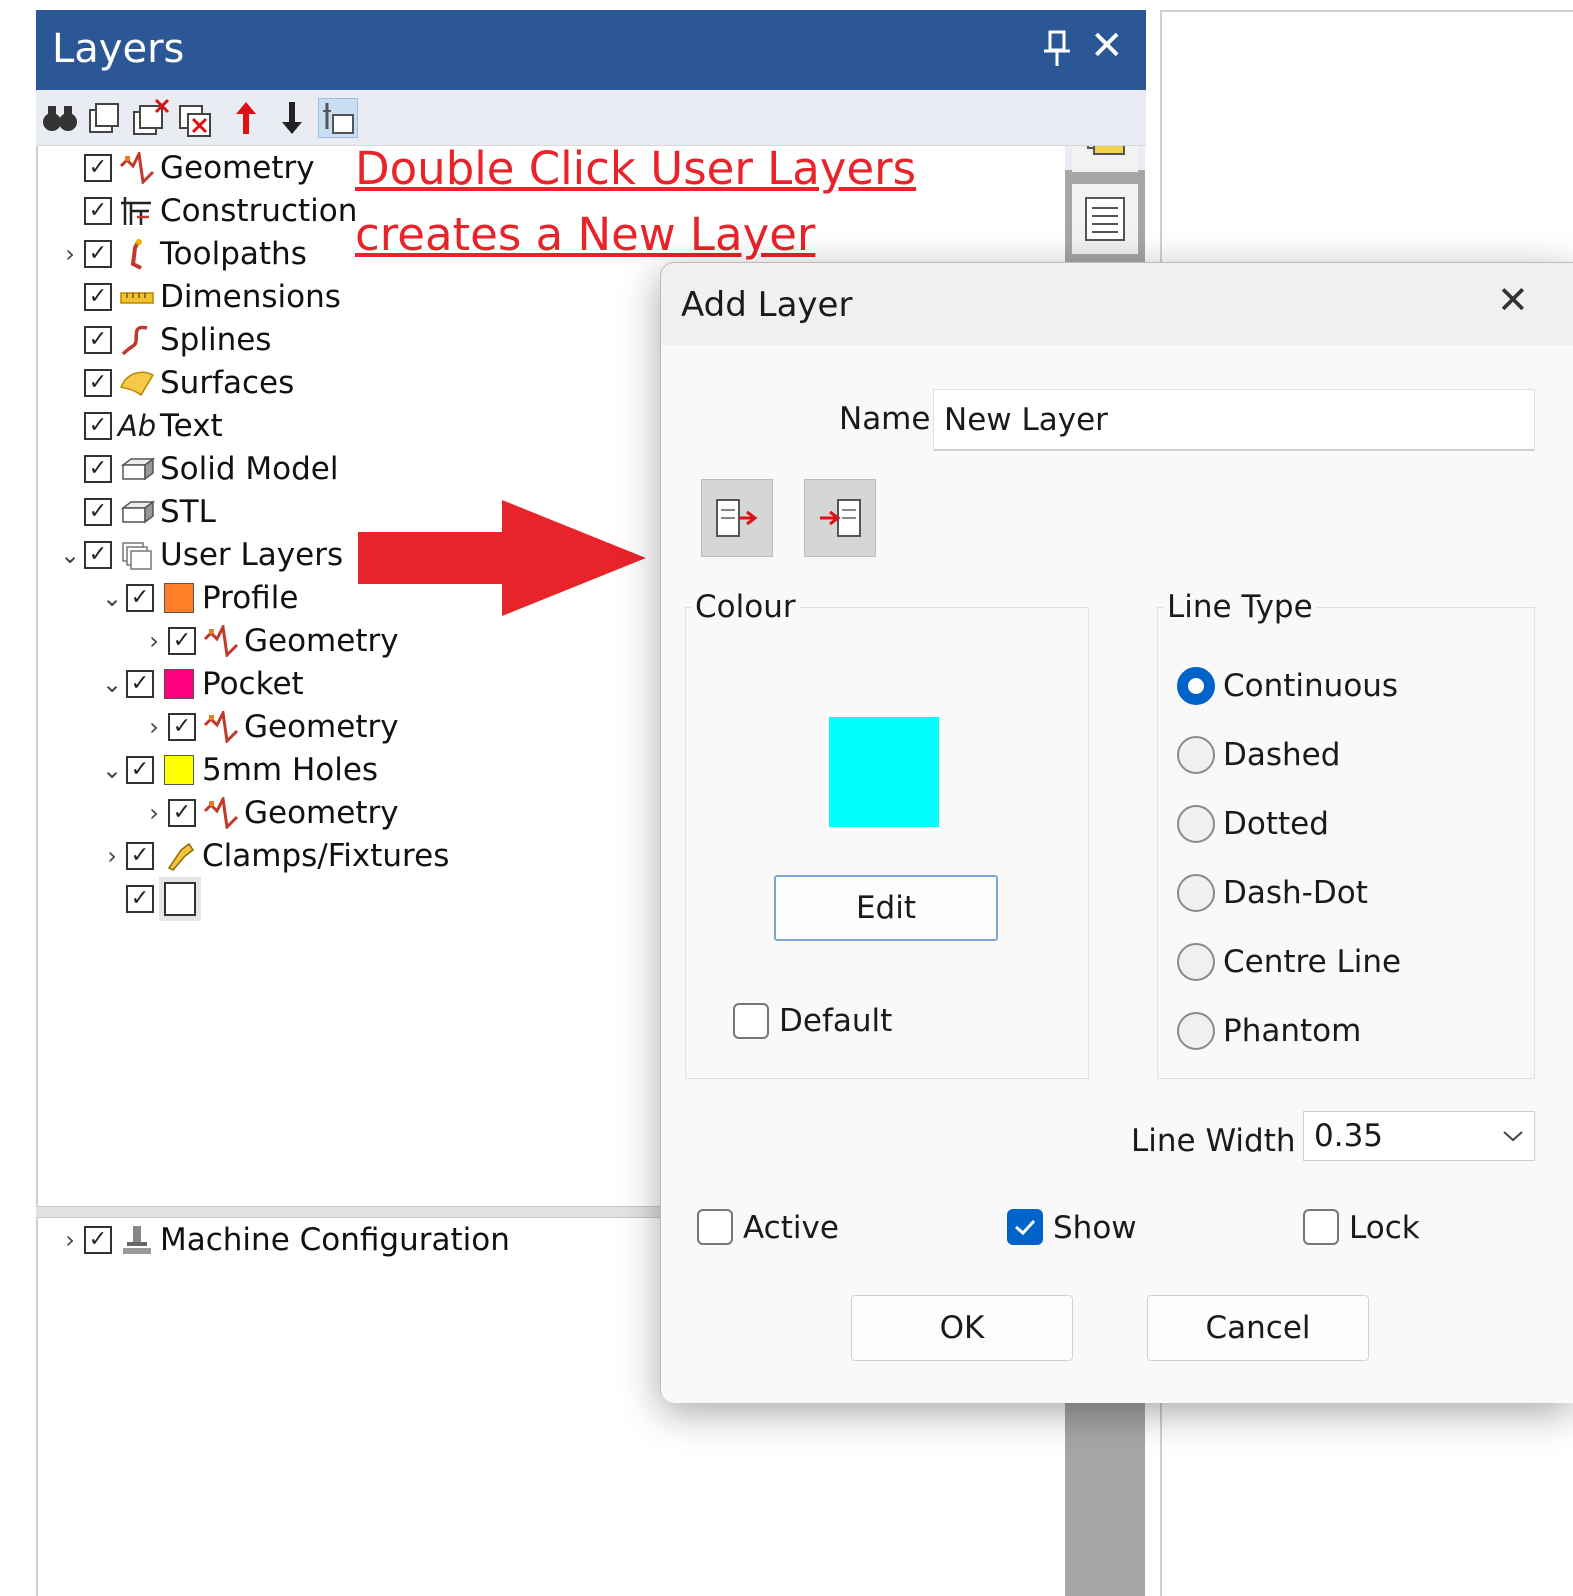  I want to click on radio-phantom, so click(1196, 1031).